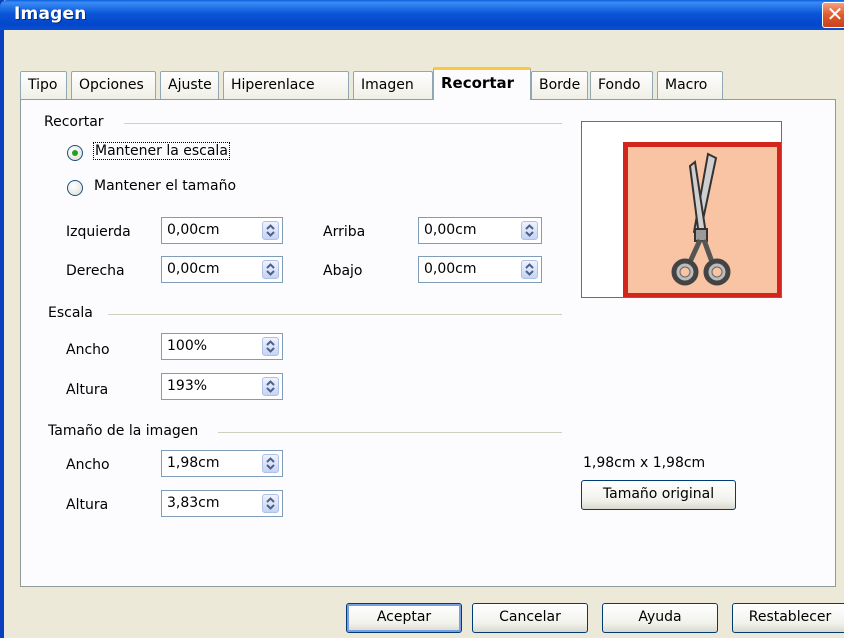 The width and height of the screenshot is (844, 638). I want to click on keep-size-label: Mantener el tamaño, so click(165, 186).